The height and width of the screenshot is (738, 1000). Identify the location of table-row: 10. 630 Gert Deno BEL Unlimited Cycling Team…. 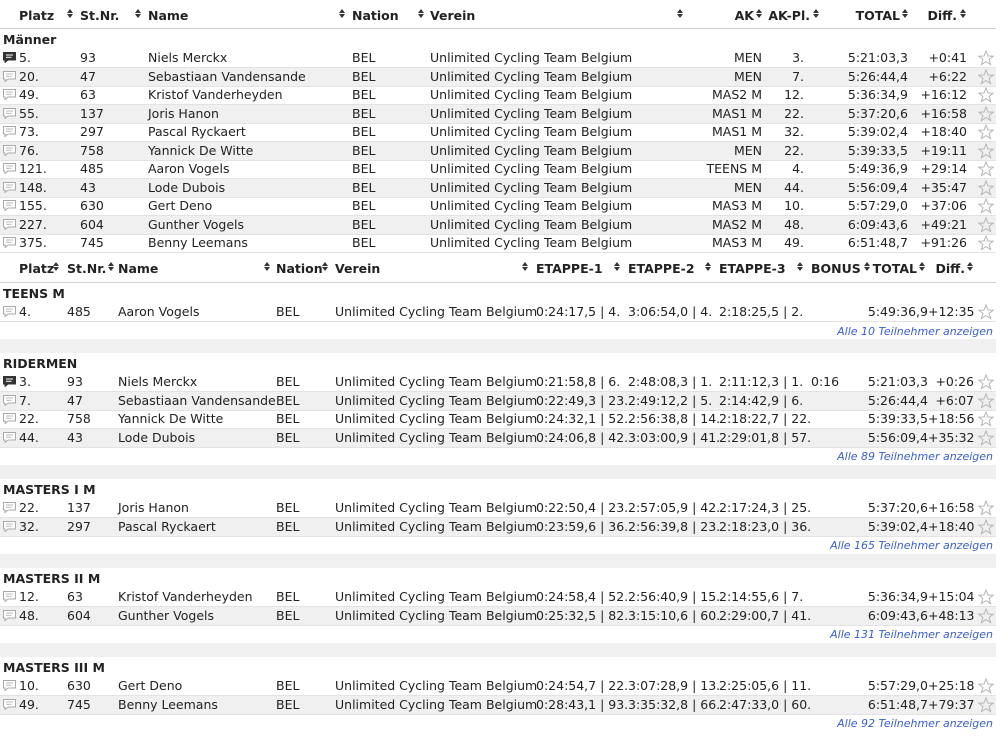
(498, 686).